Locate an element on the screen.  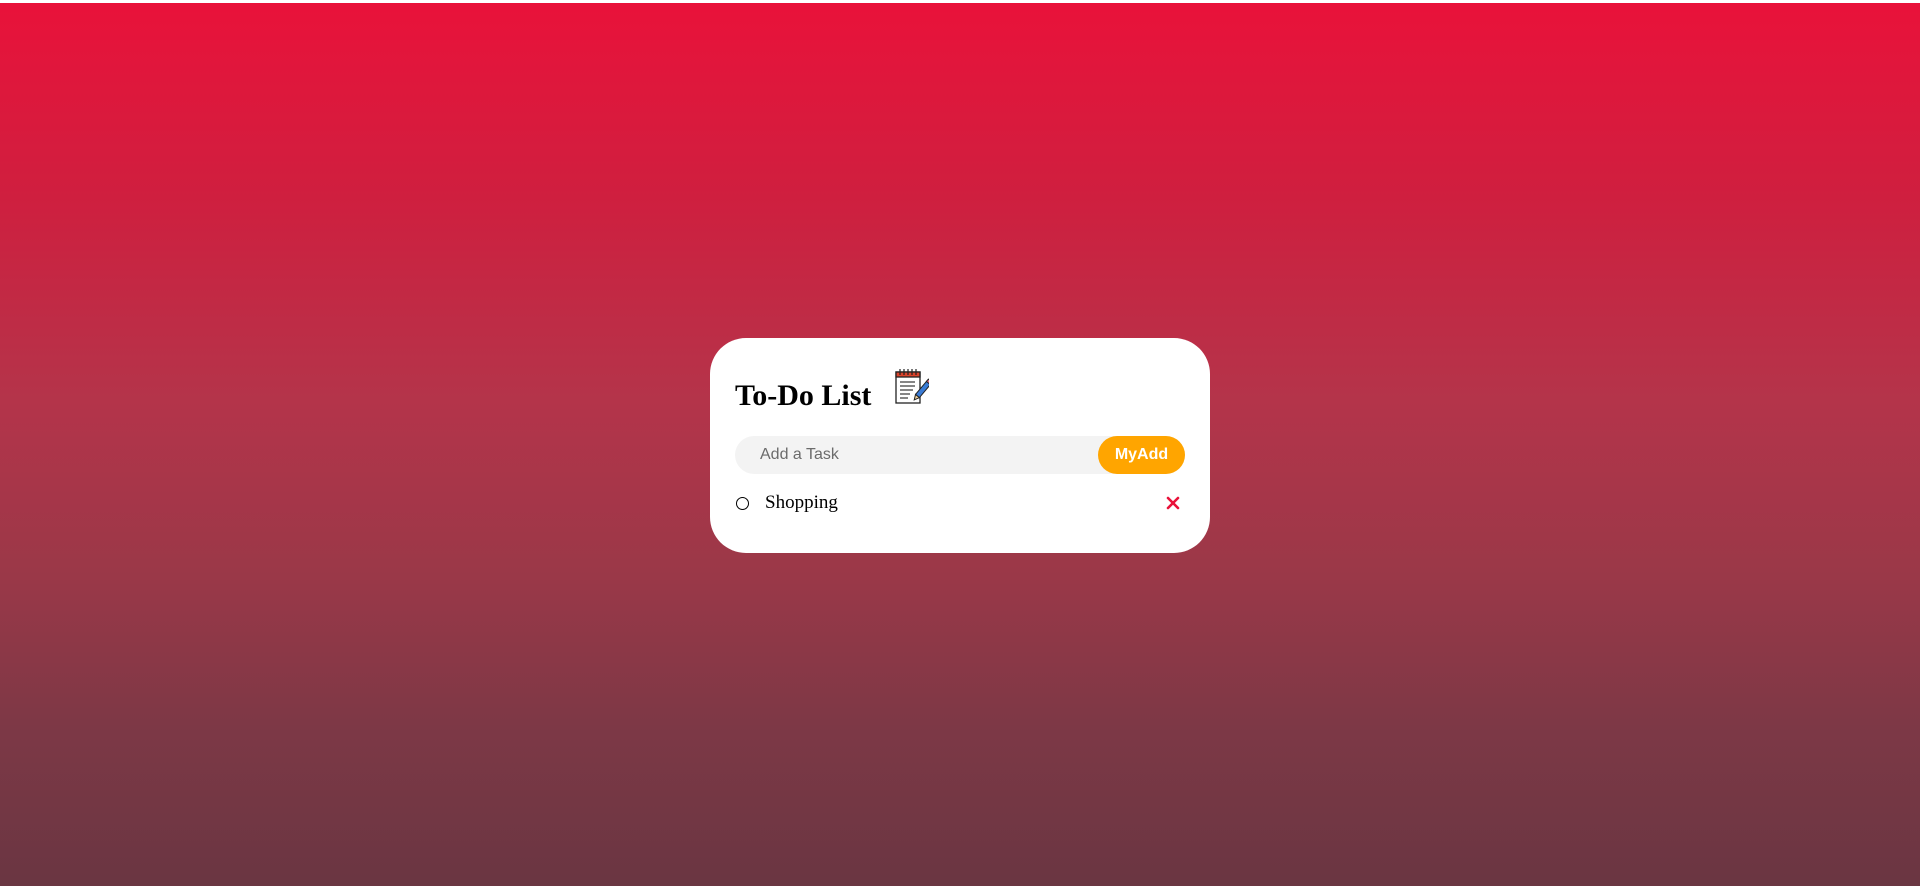
title-row: To-Do List is located at coordinates (960, 390).